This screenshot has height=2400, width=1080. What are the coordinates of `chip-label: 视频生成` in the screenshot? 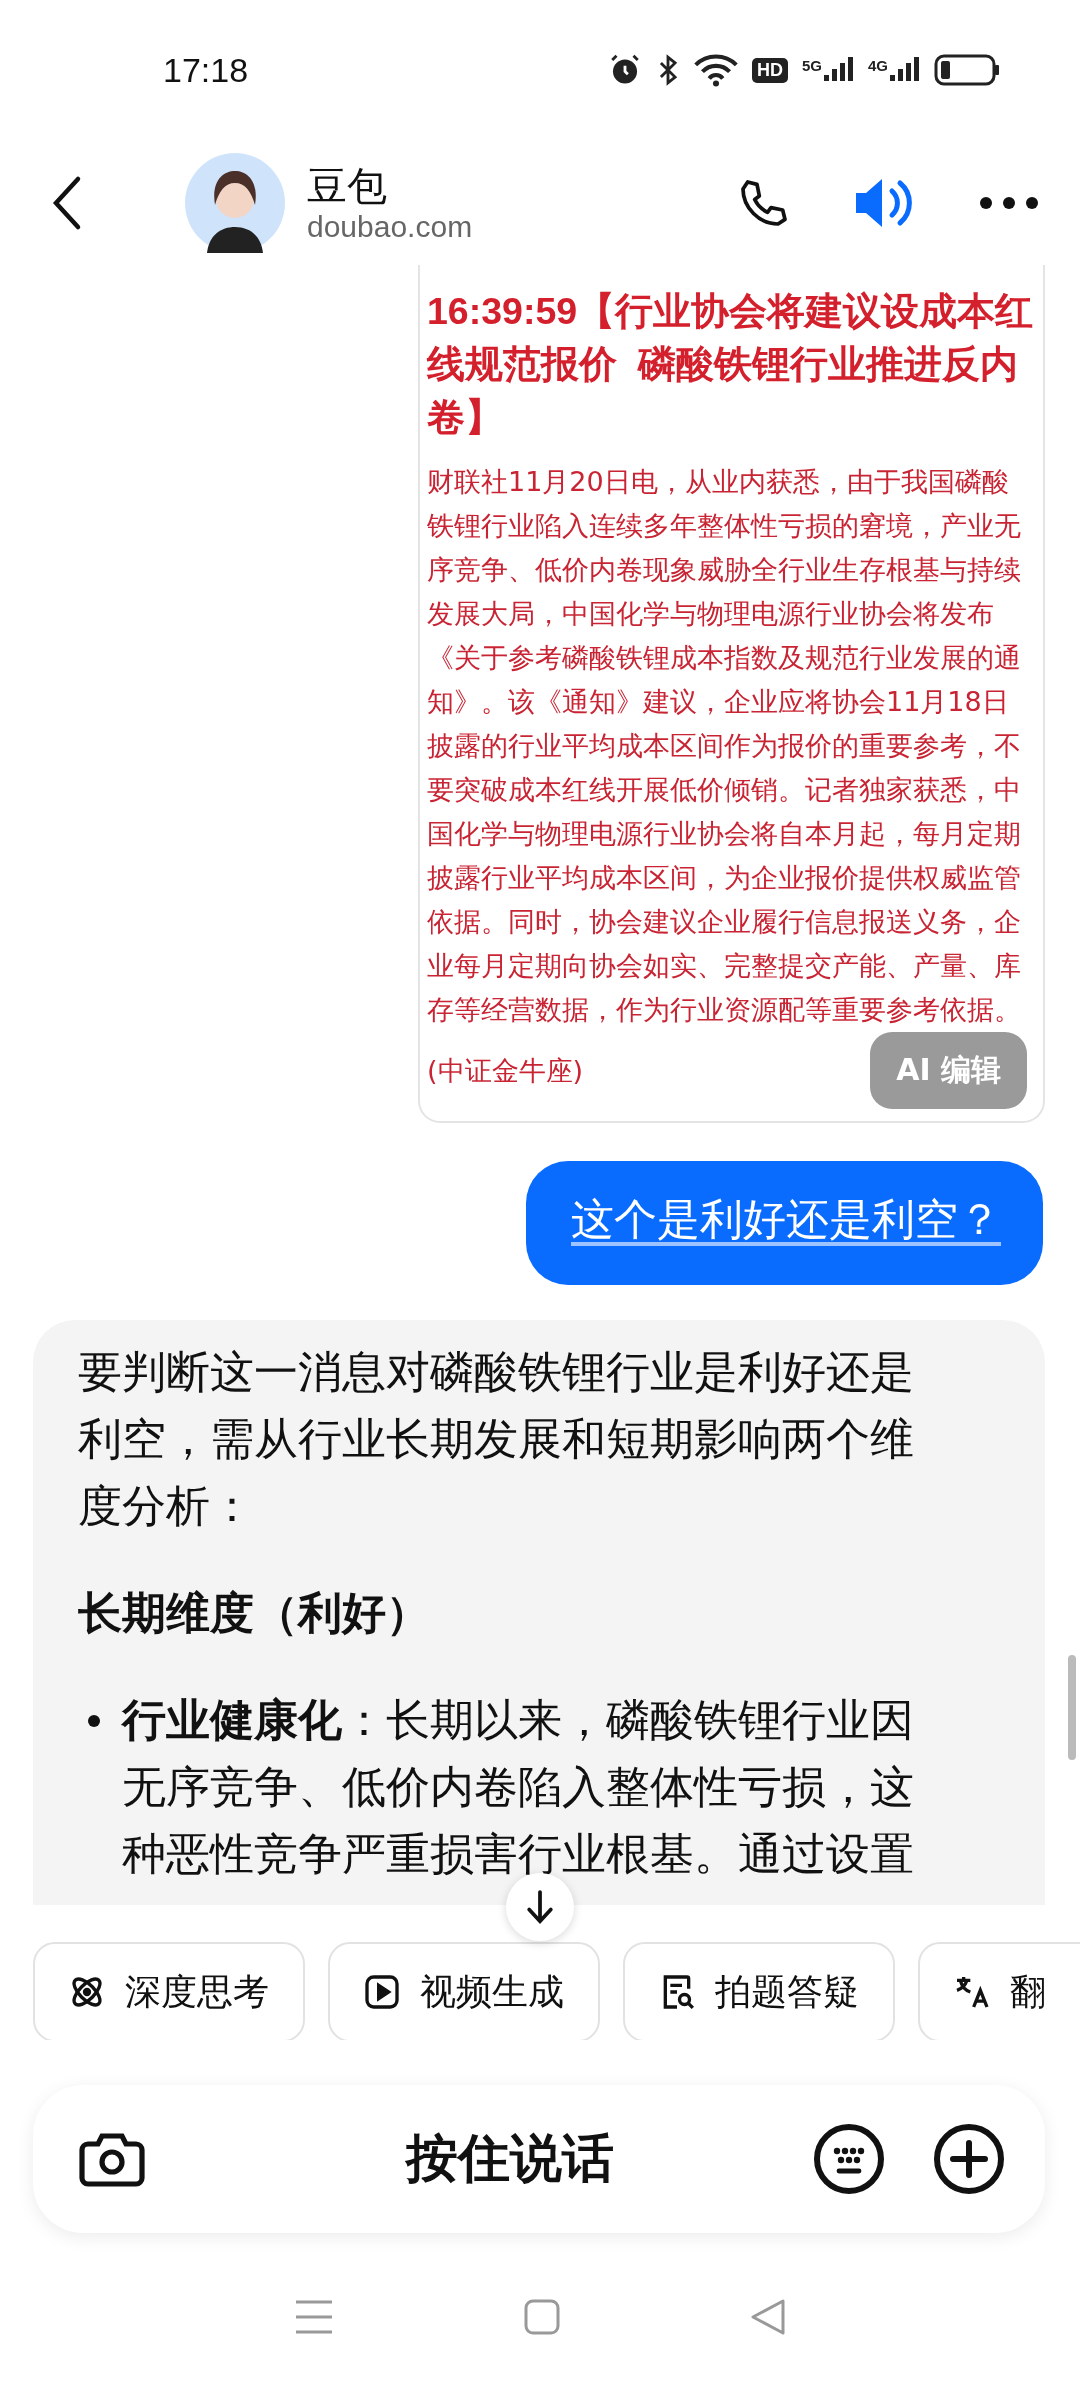 It's located at (492, 1991).